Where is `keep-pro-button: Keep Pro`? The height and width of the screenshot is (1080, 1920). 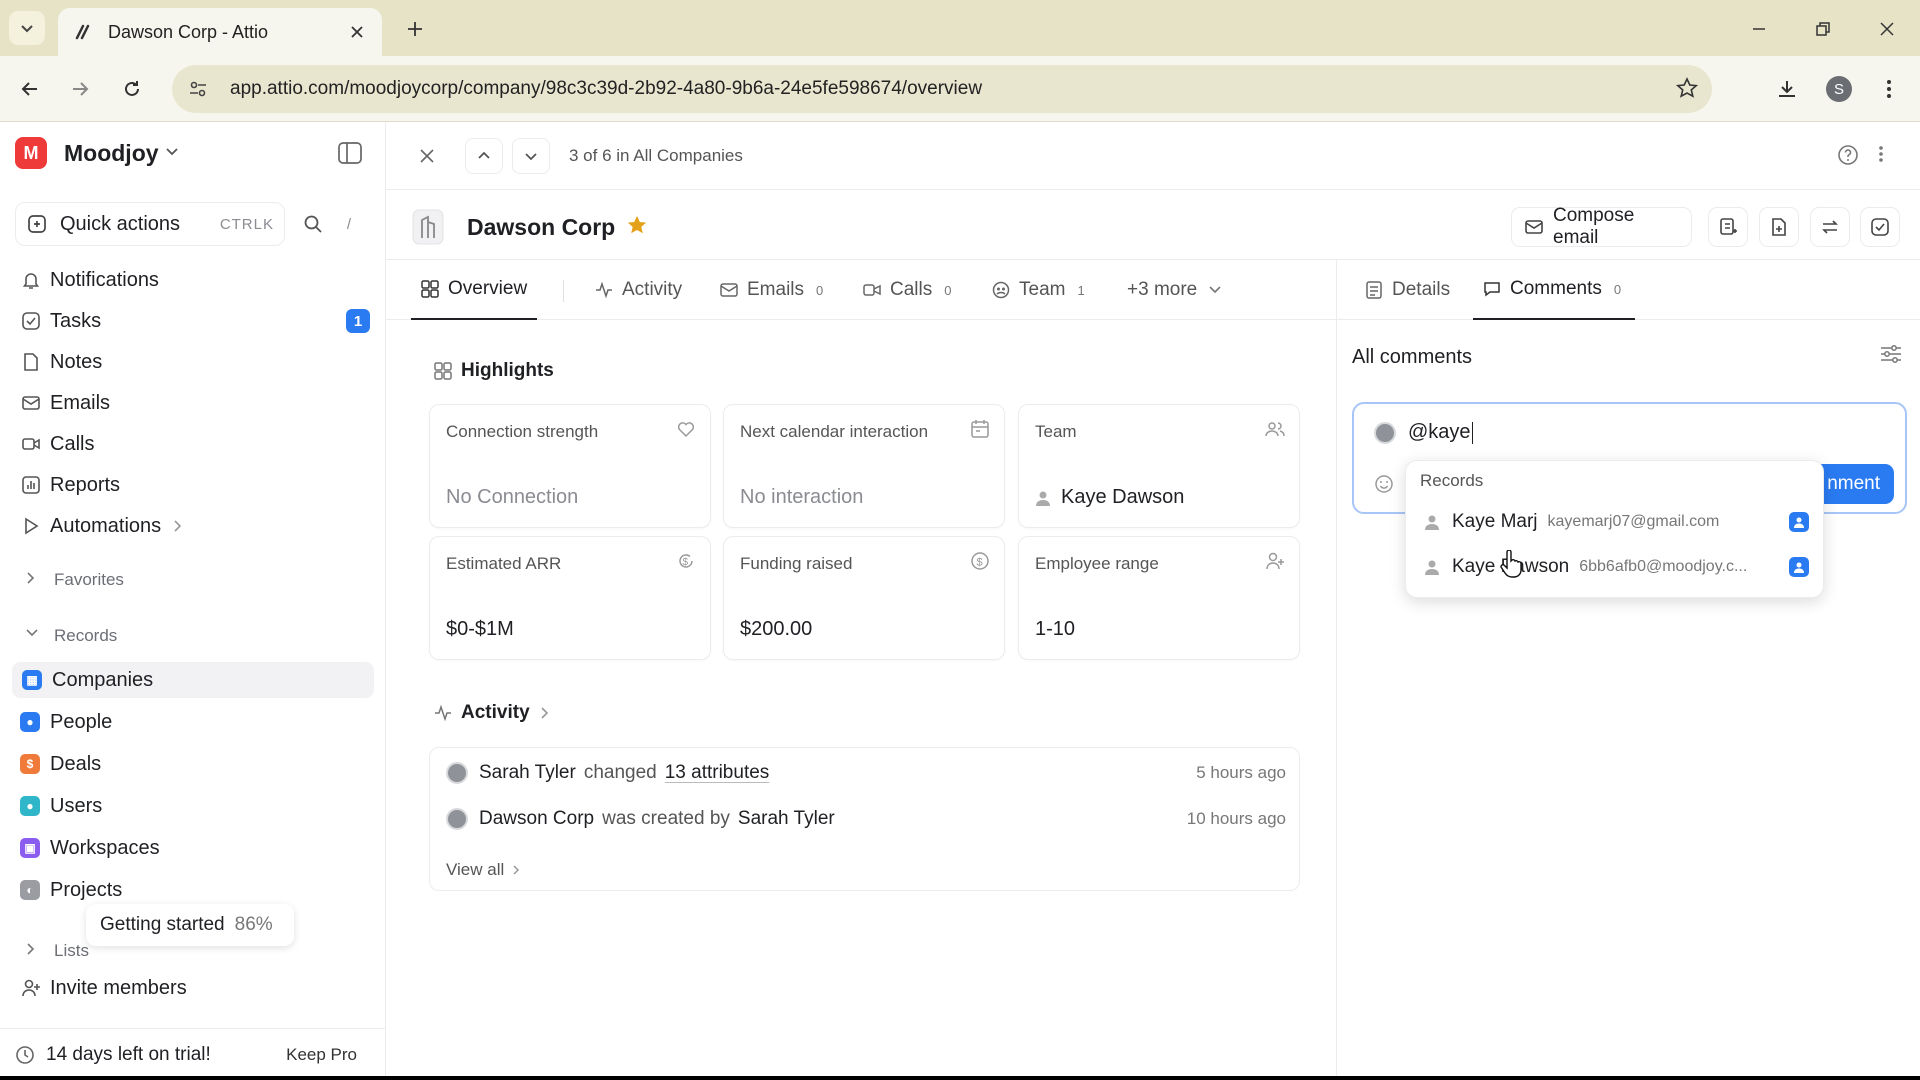
keep-pro-button: Keep Pro is located at coordinates (321, 1055).